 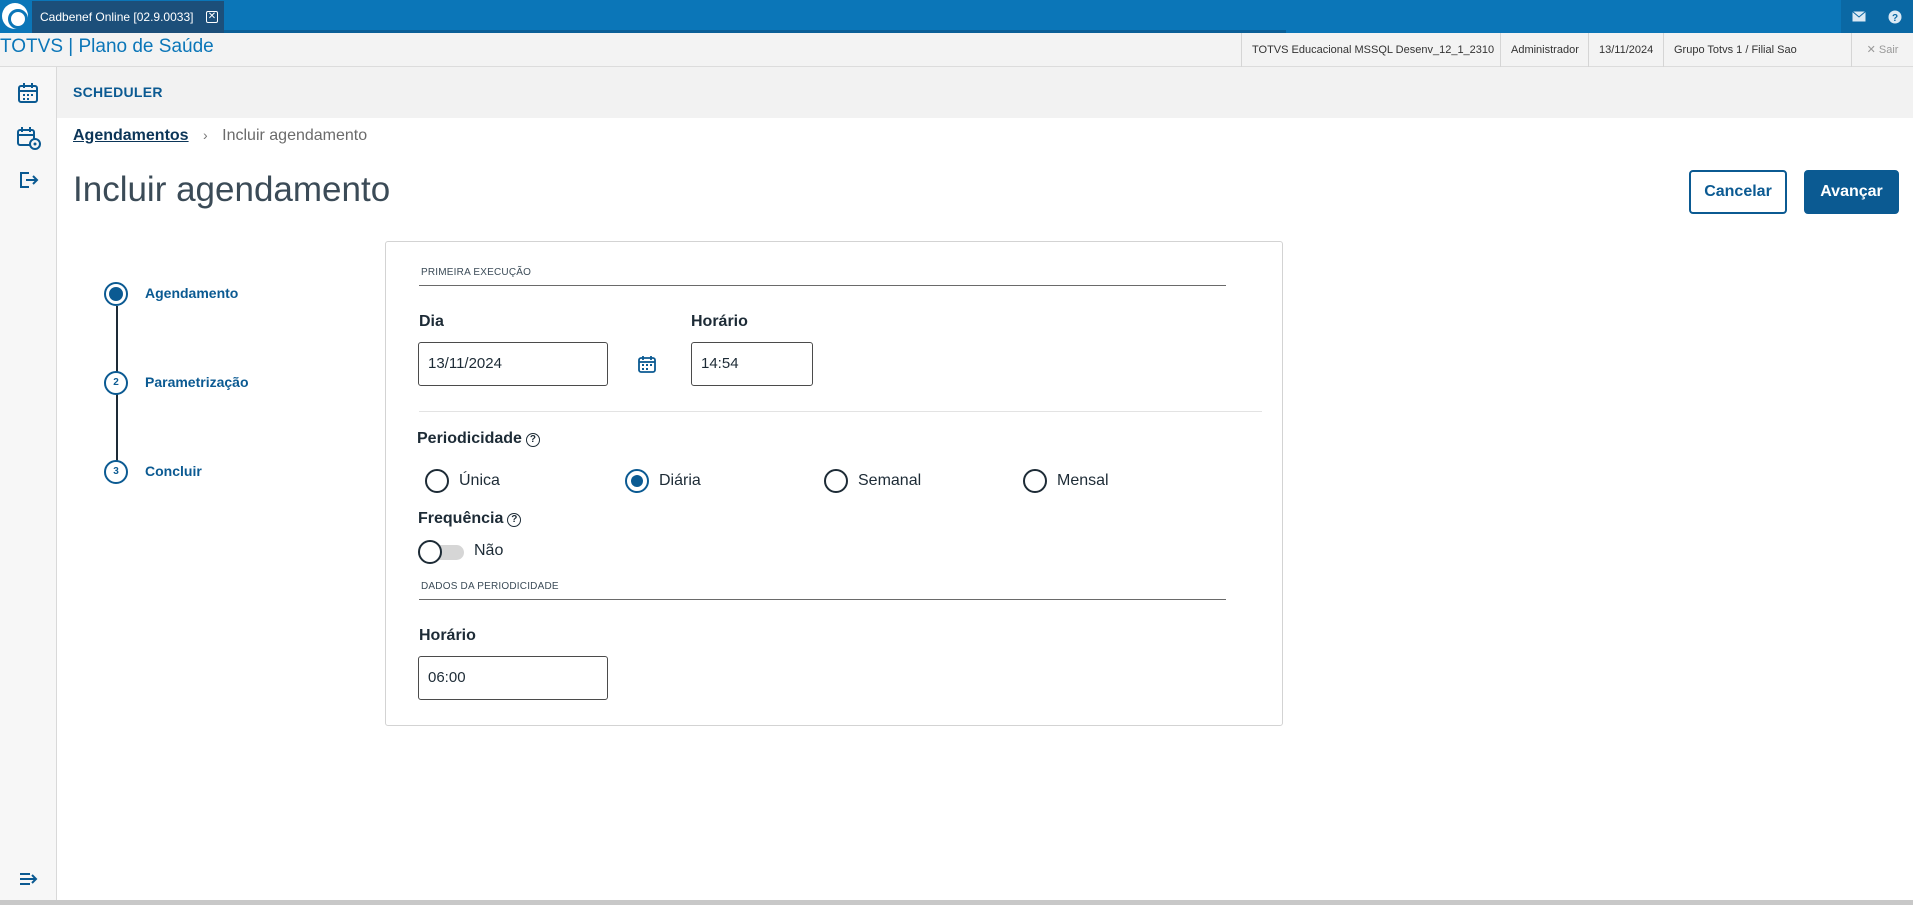 What do you see at coordinates (513, 678) in the screenshot?
I see `period-time-input: 06:00` at bounding box center [513, 678].